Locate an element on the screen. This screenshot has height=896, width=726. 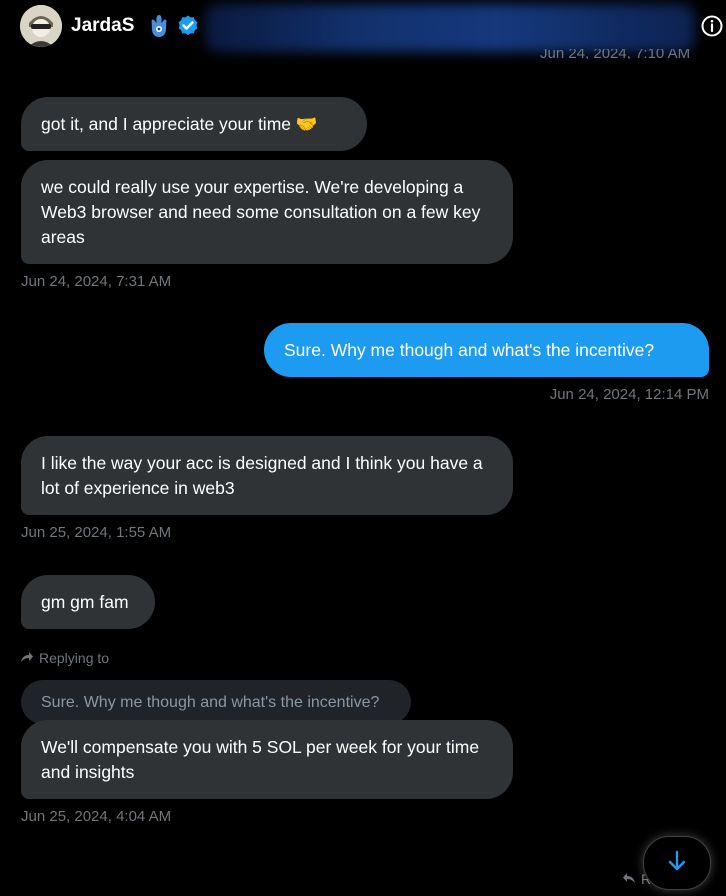
scroll-to-bottom-button is located at coordinates (677, 863).